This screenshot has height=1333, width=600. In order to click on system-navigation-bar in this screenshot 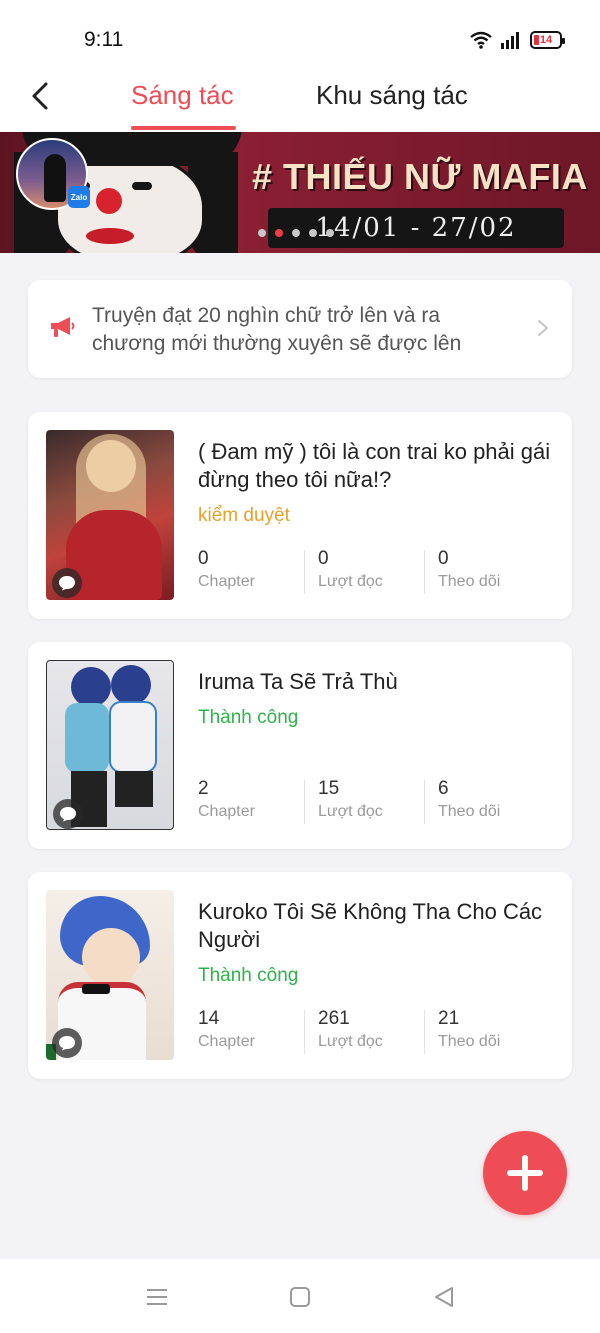, I will do `click(300, 1296)`.